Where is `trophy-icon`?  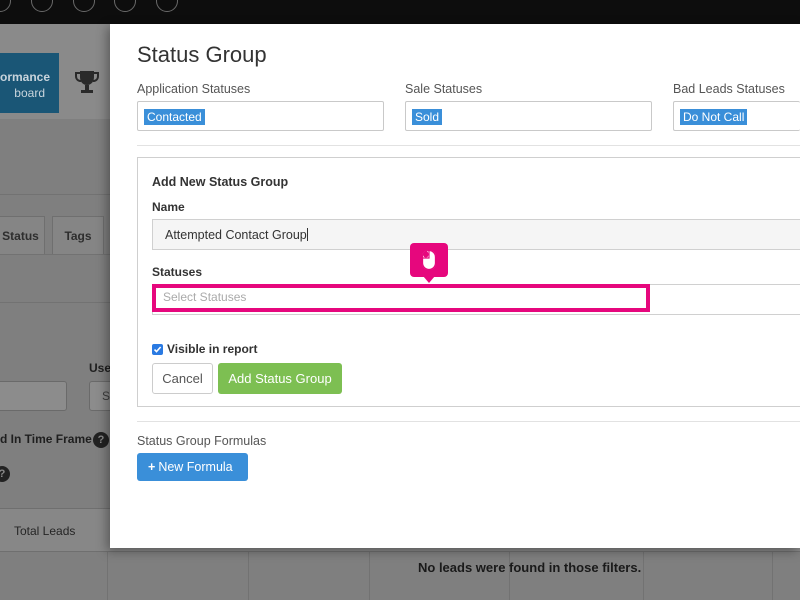 trophy-icon is located at coordinates (87, 82).